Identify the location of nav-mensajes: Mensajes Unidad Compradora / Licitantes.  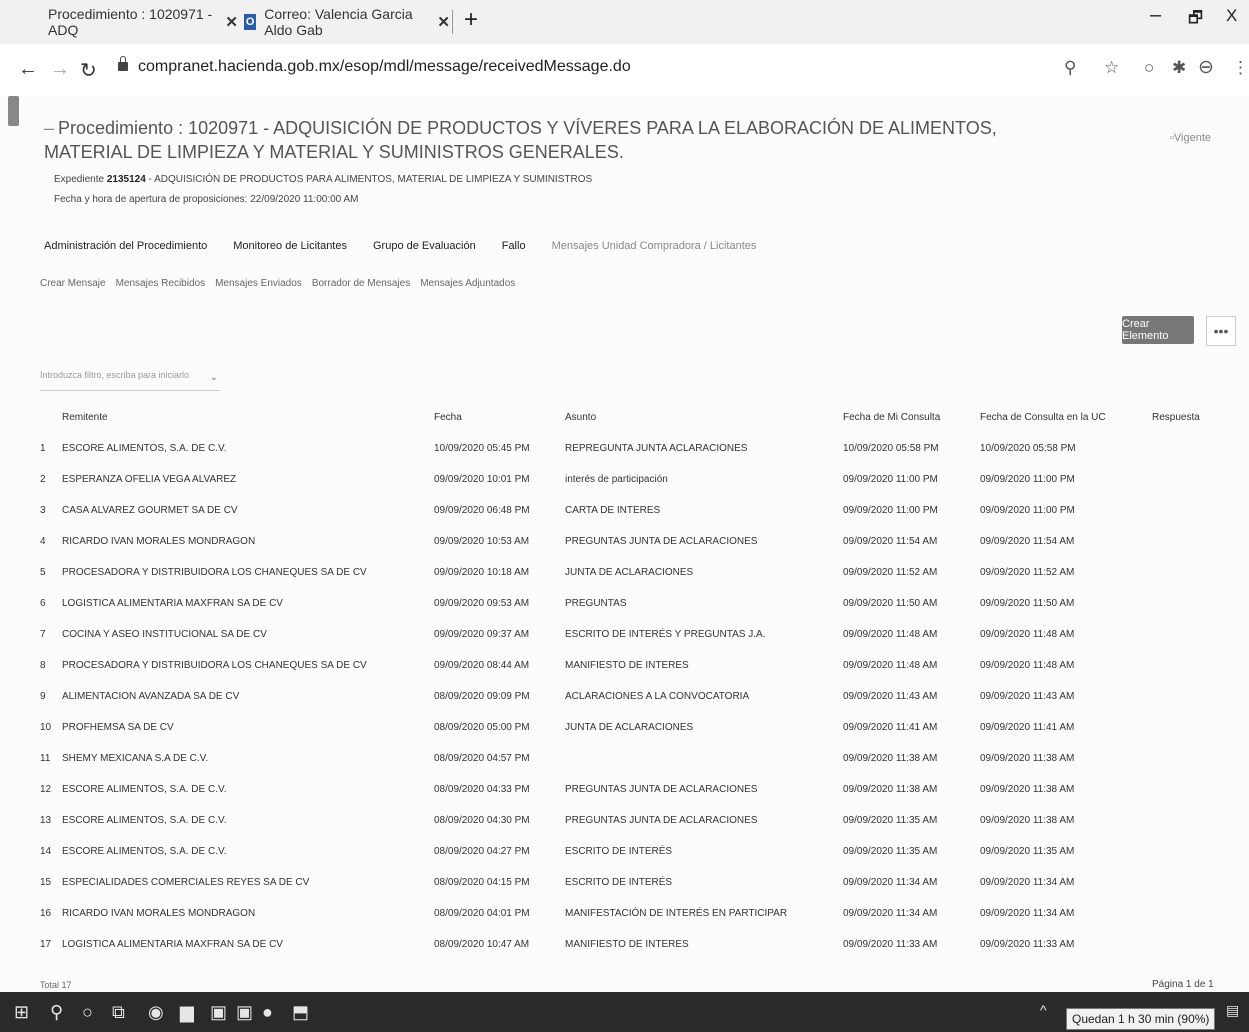
(654, 246).